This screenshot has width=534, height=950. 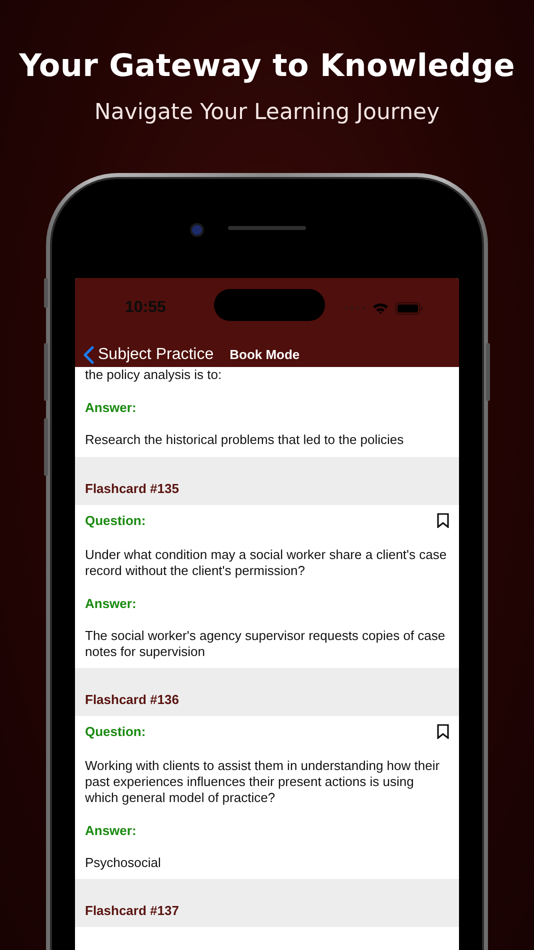 I want to click on wifi-icon, so click(x=380, y=308).